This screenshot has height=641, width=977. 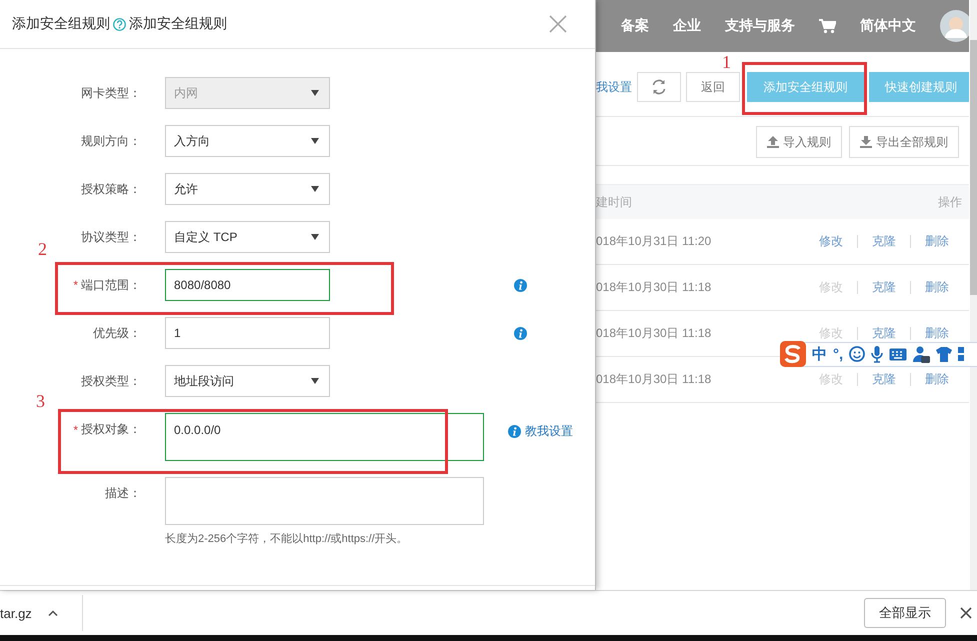 I want to click on field-label: 授权策略：, so click(x=111, y=189).